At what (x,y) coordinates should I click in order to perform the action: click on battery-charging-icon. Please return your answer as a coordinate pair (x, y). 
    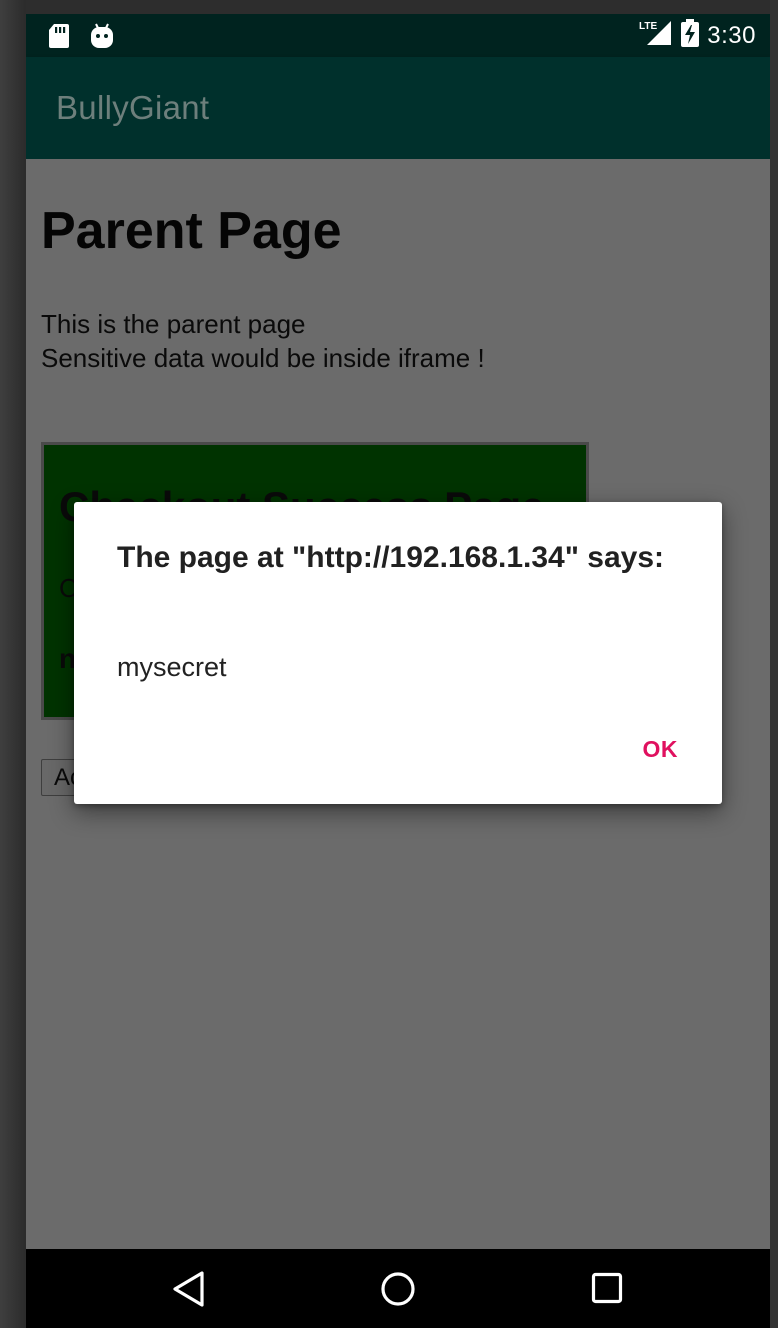
    Looking at the image, I should click on (690, 35).